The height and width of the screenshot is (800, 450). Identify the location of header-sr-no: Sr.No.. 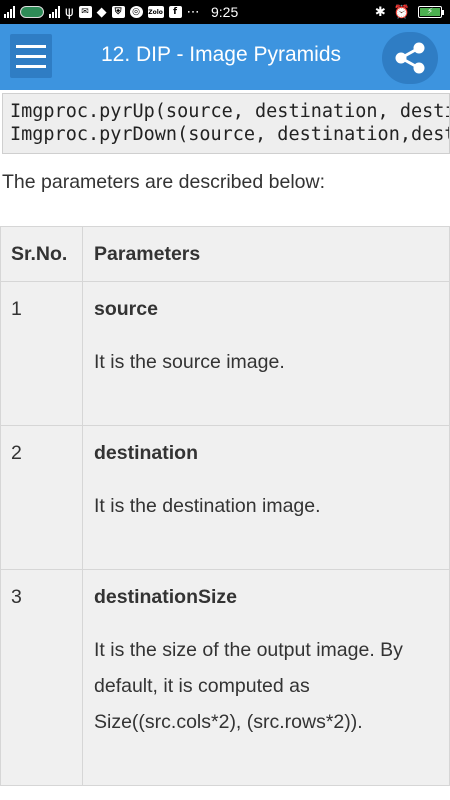
(41, 254).